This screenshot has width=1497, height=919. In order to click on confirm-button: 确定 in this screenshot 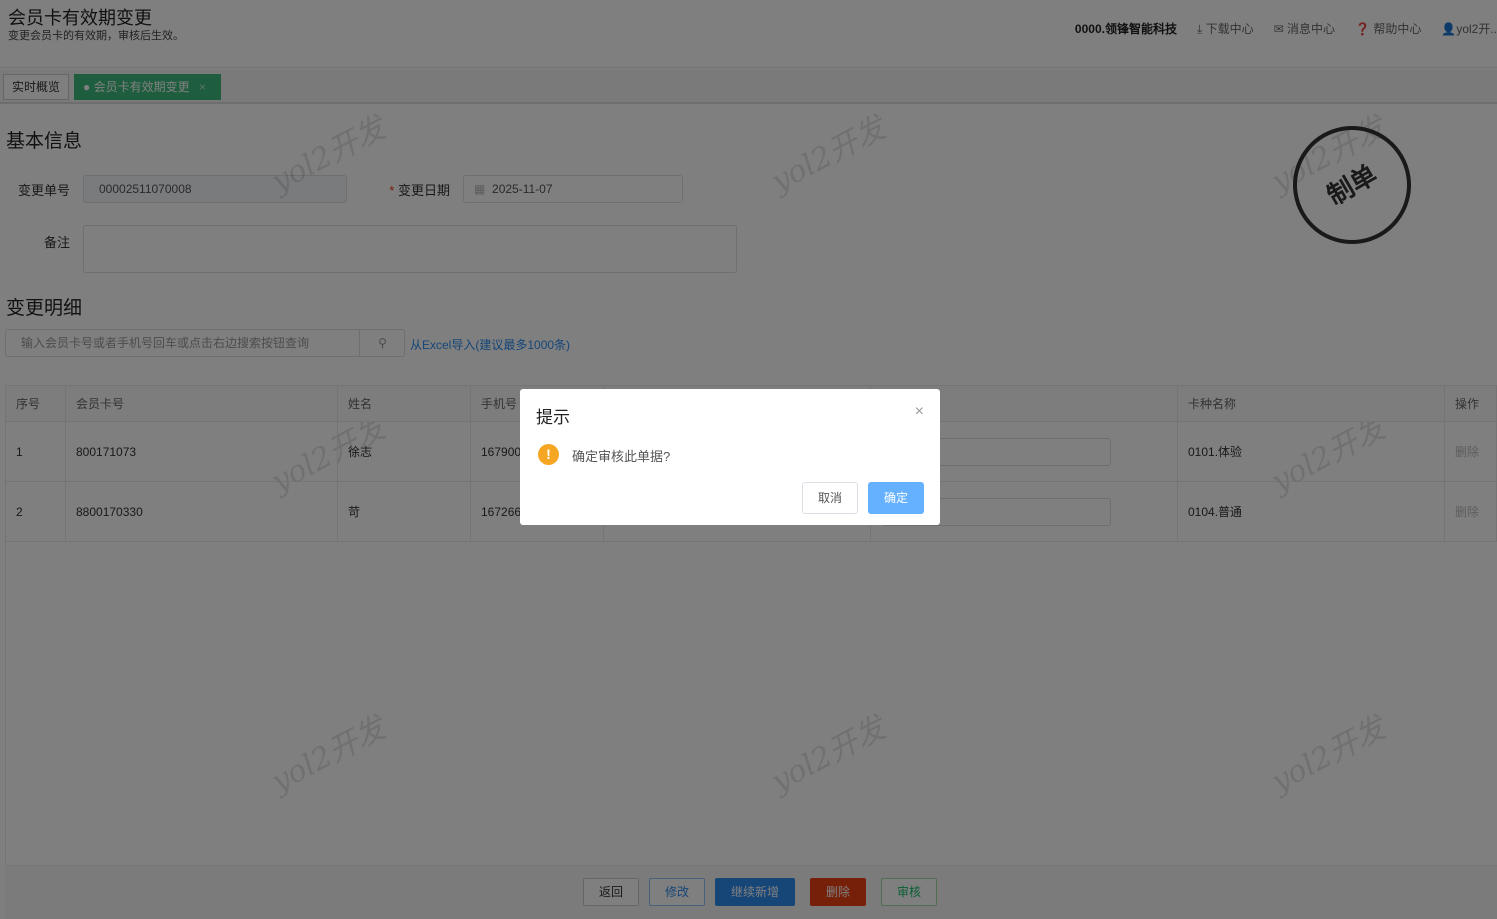, I will do `click(896, 498)`.